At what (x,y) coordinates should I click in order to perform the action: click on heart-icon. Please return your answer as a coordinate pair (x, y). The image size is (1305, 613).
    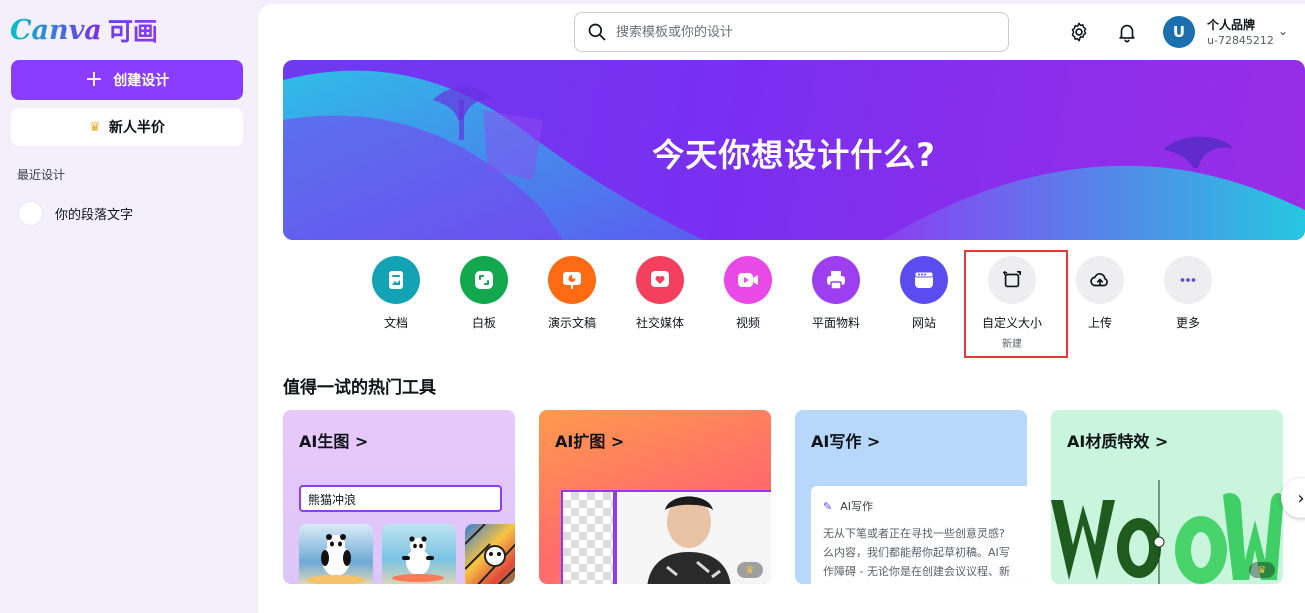
    Looking at the image, I should click on (660, 280).